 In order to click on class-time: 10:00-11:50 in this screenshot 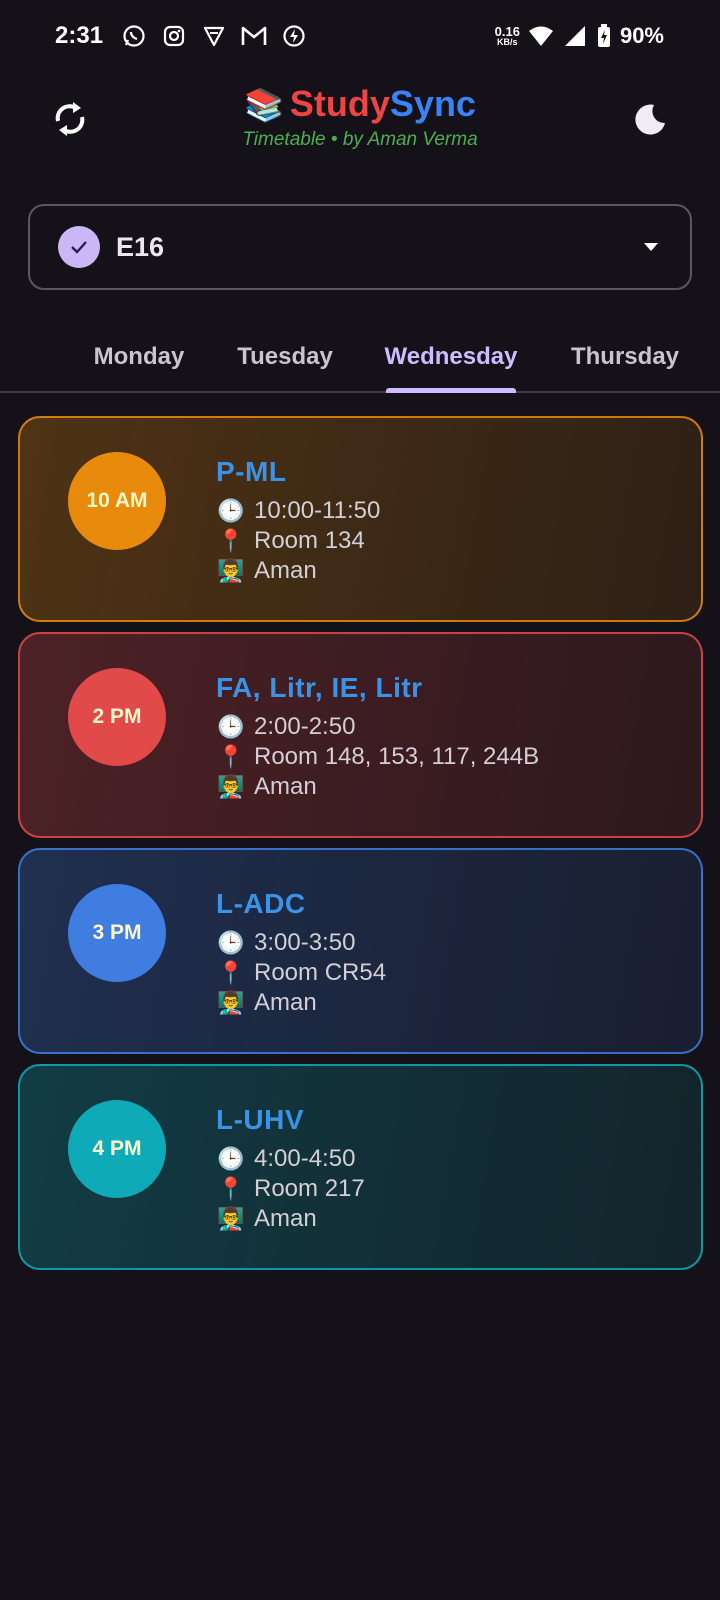, I will do `click(317, 510)`.